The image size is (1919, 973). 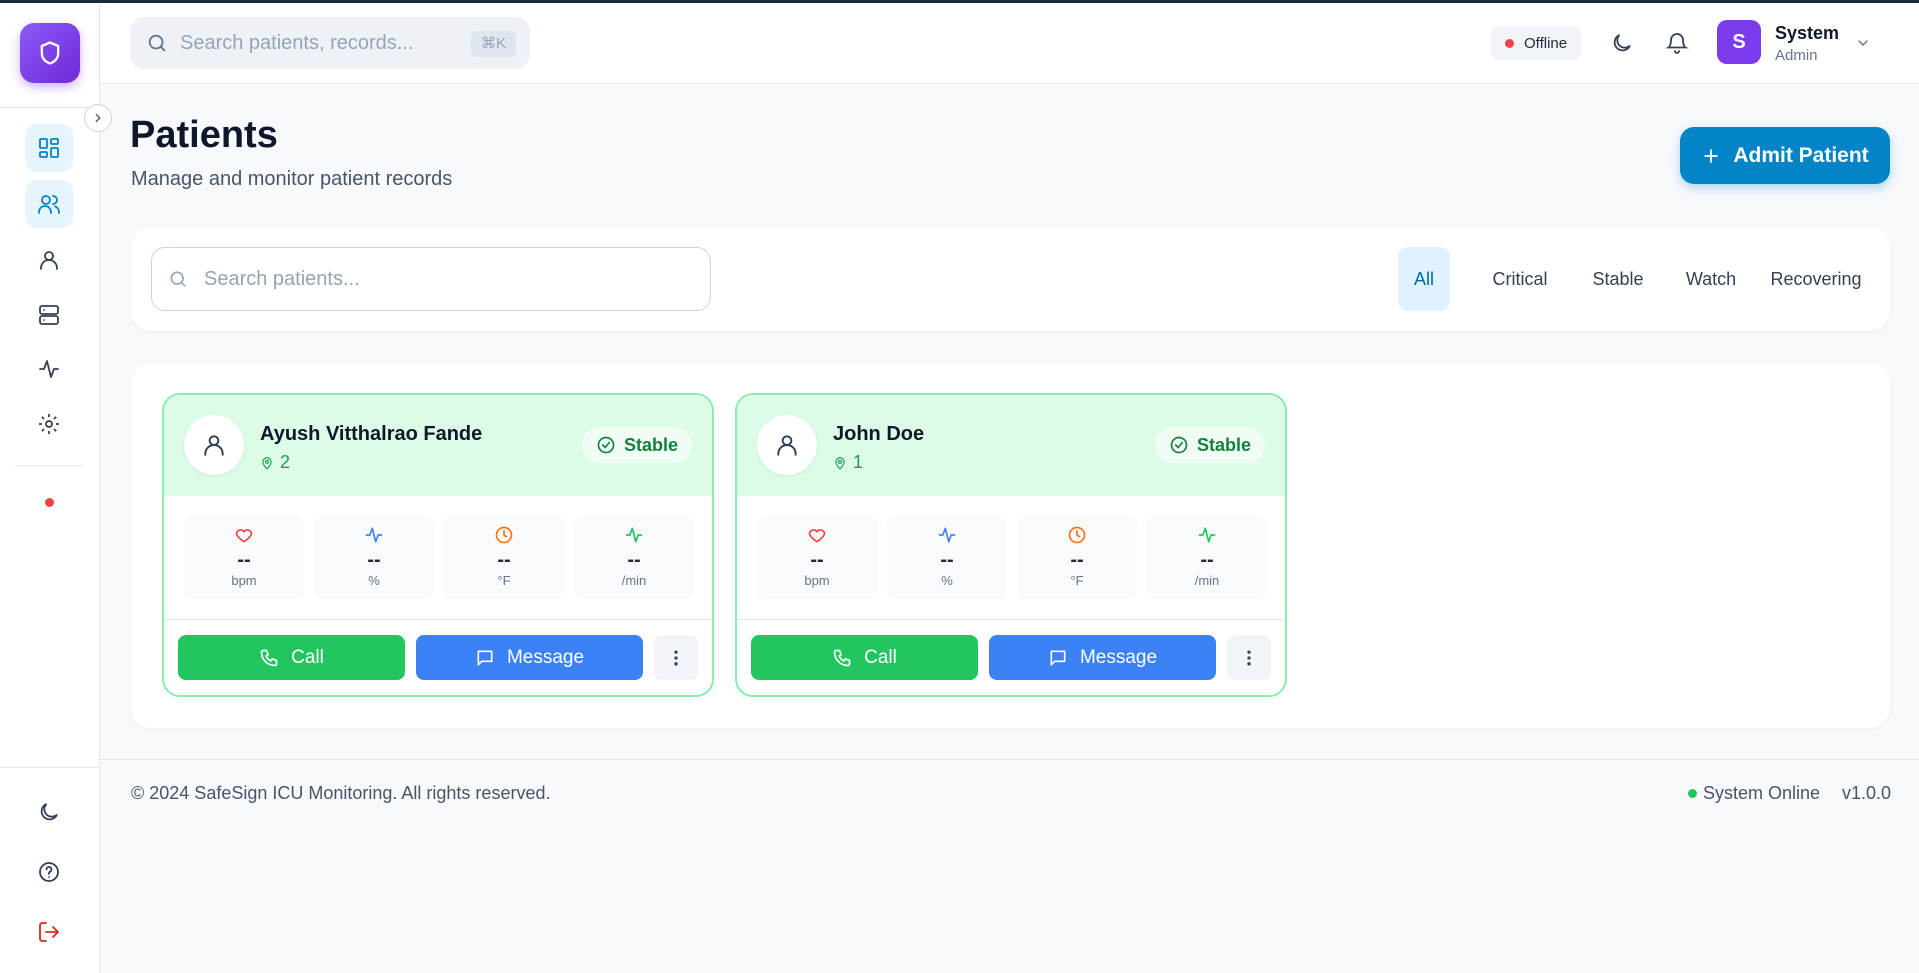 What do you see at coordinates (50, 488) in the screenshot?
I see `sidebar` at bounding box center [50, 488].